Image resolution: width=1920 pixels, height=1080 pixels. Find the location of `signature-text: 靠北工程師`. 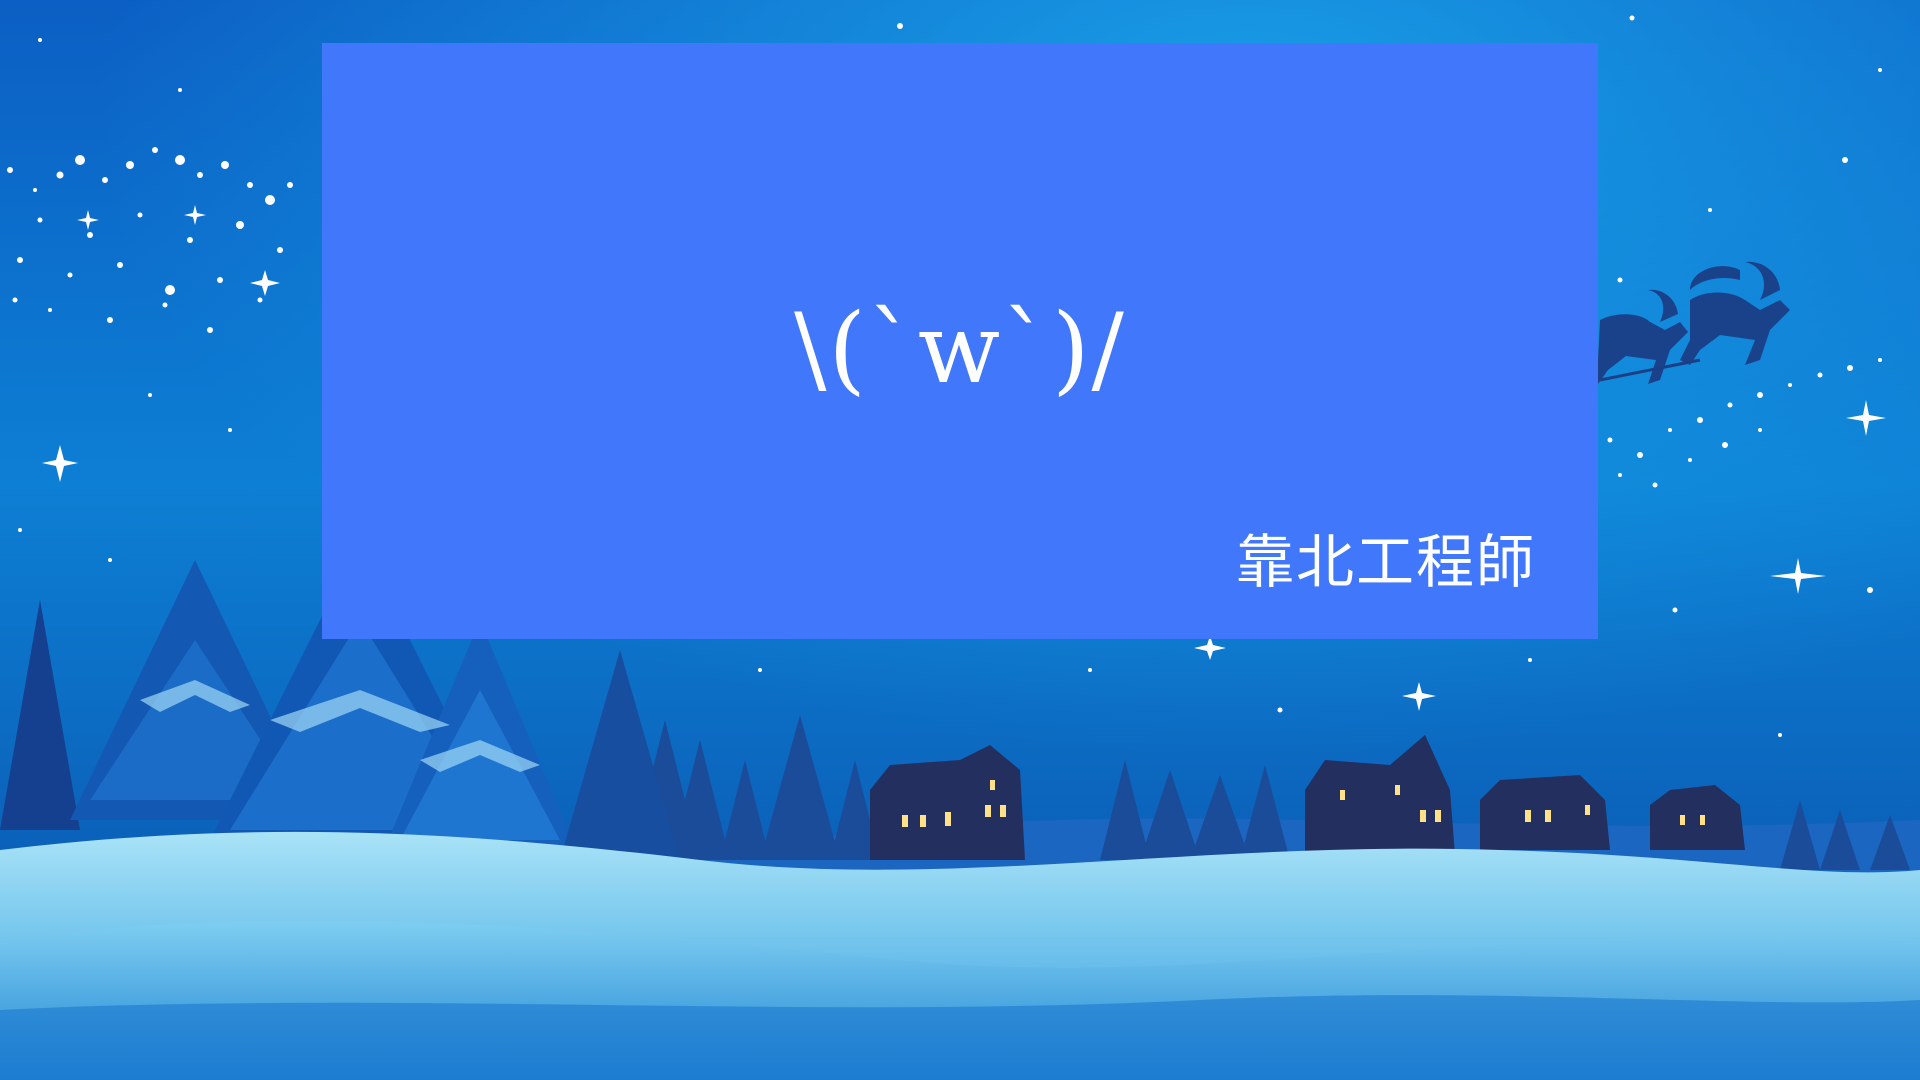

signature-text: 靠北工程師 is located at coordinates (1385, 562).